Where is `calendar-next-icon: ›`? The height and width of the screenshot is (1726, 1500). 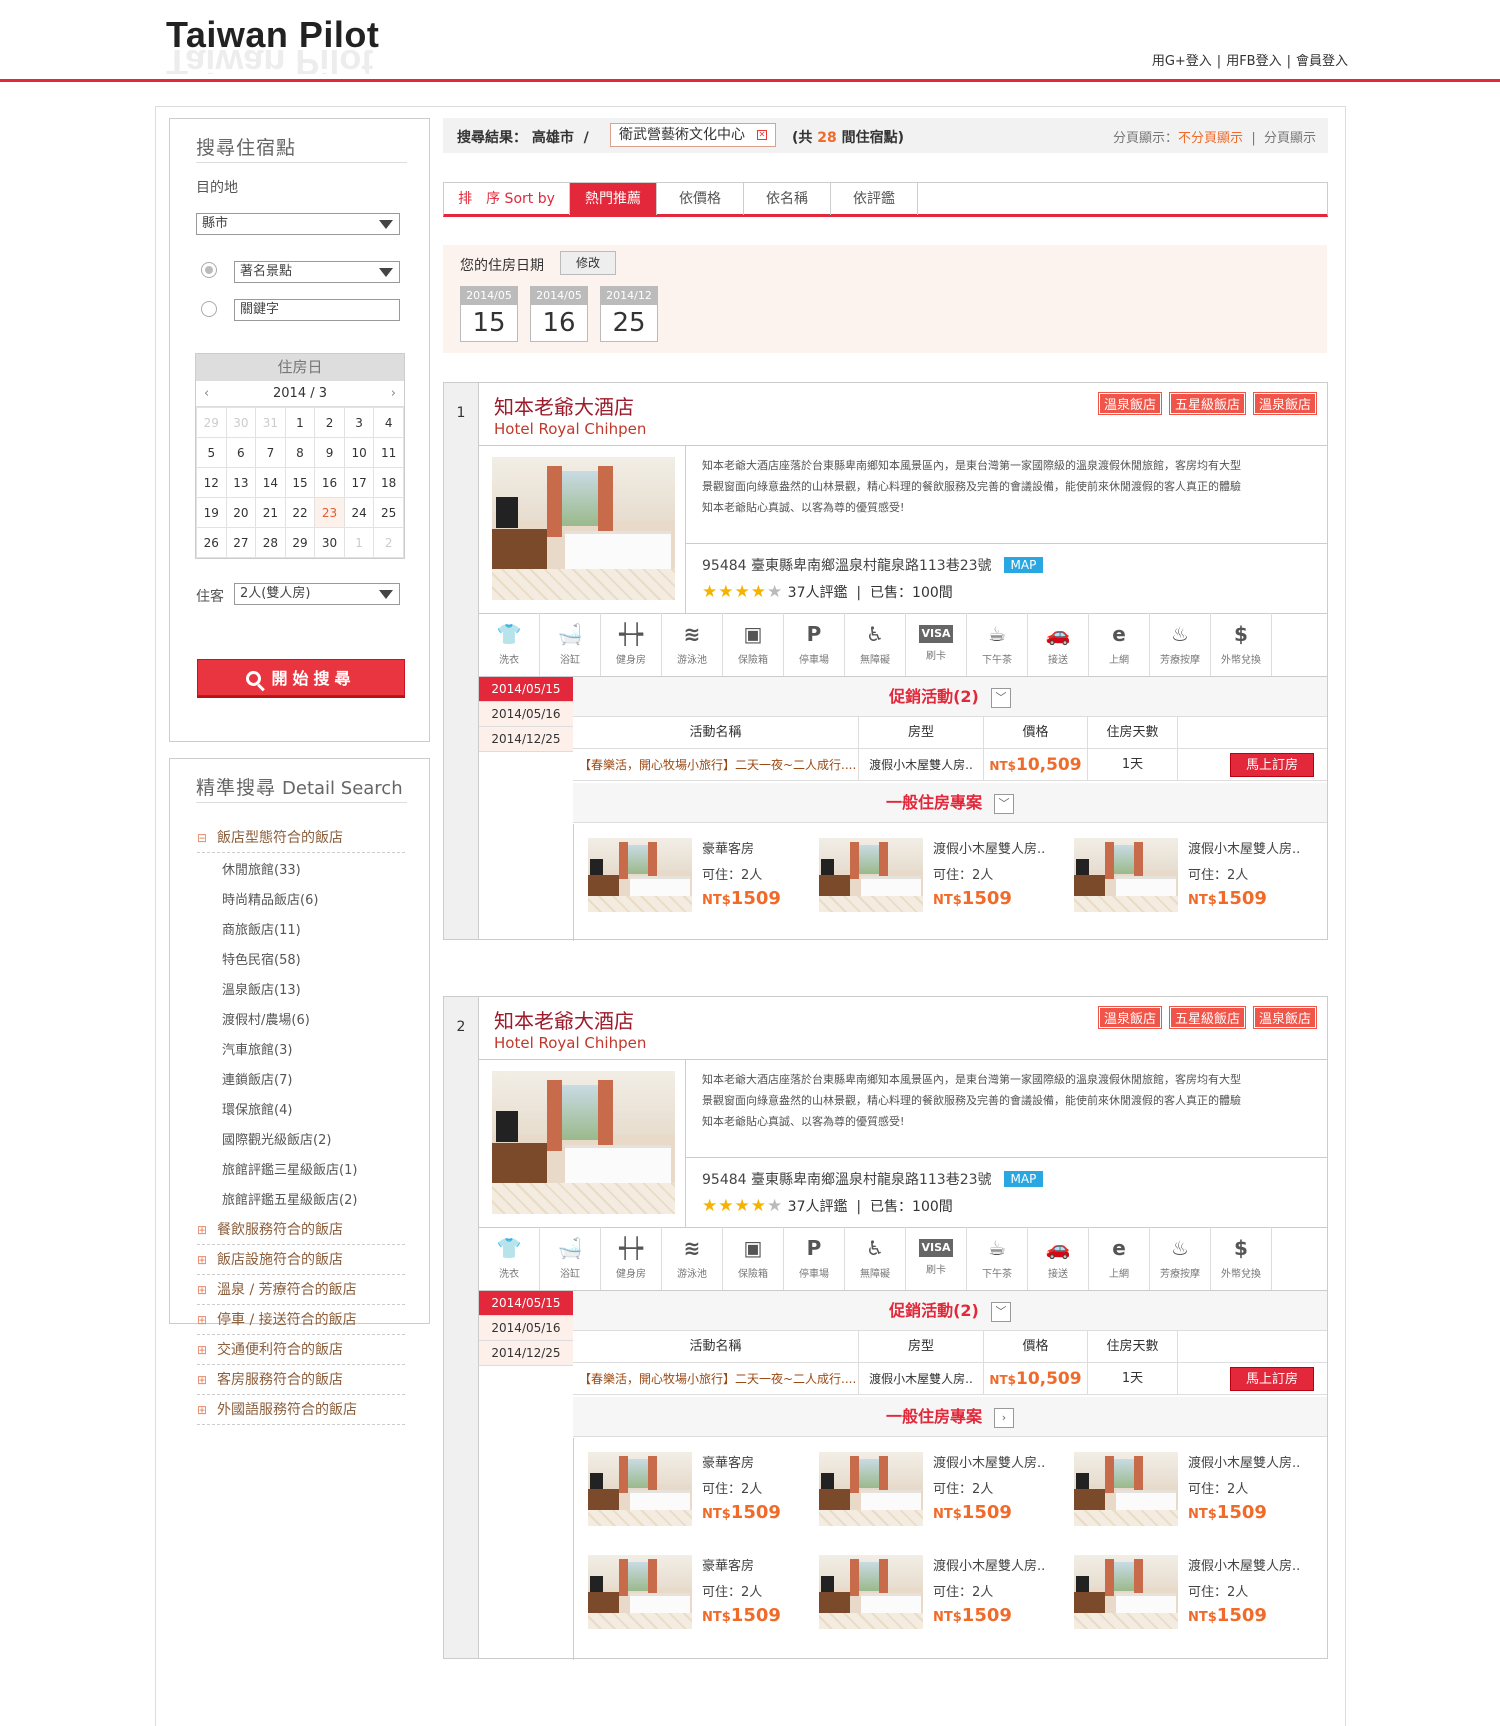 calendar-next-icon: › is located at coordinates (393, 394).